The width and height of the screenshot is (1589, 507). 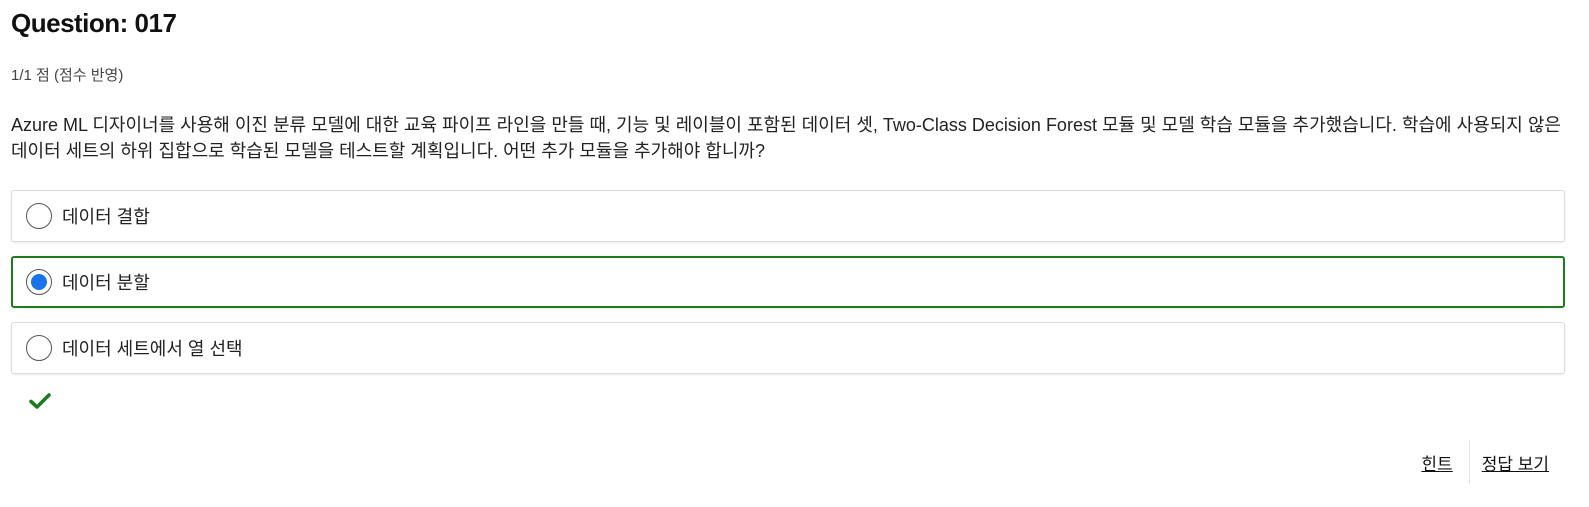 I want to click on answer-option-label: 데이터 결합, so click(x=106, y=217).